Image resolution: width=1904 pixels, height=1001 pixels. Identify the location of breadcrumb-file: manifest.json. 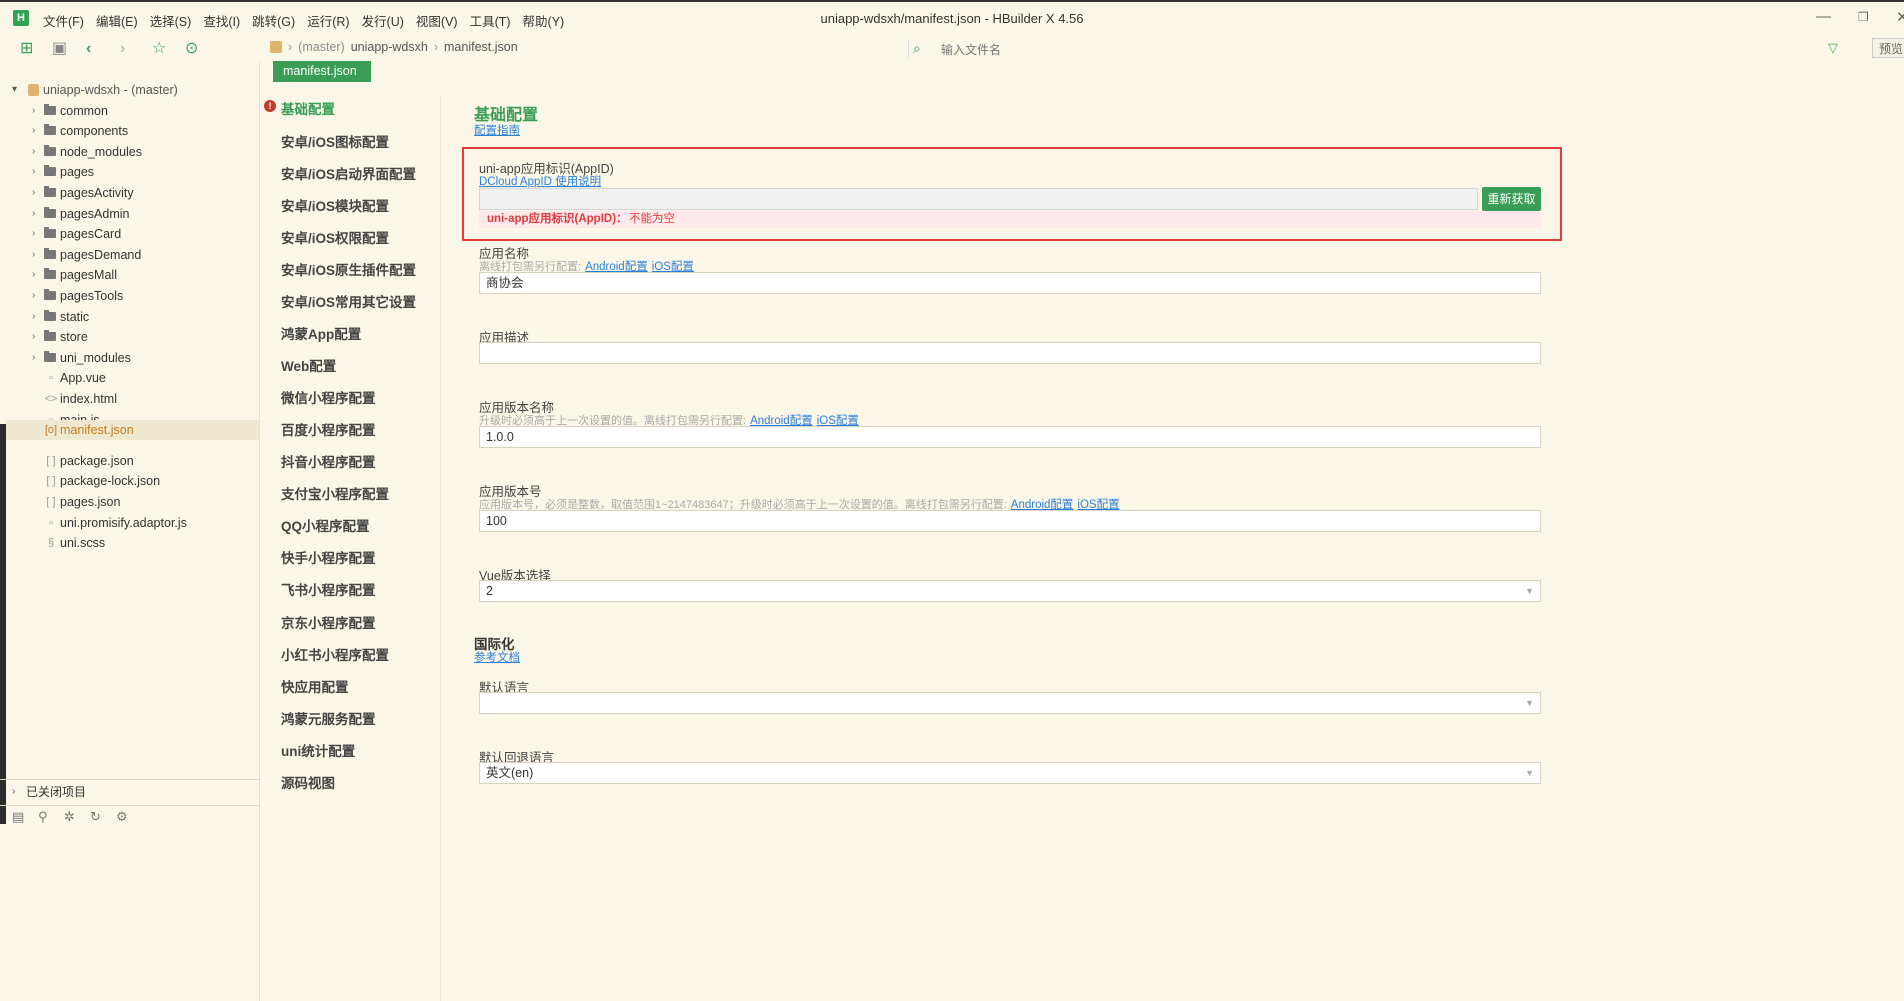
(481, 47).